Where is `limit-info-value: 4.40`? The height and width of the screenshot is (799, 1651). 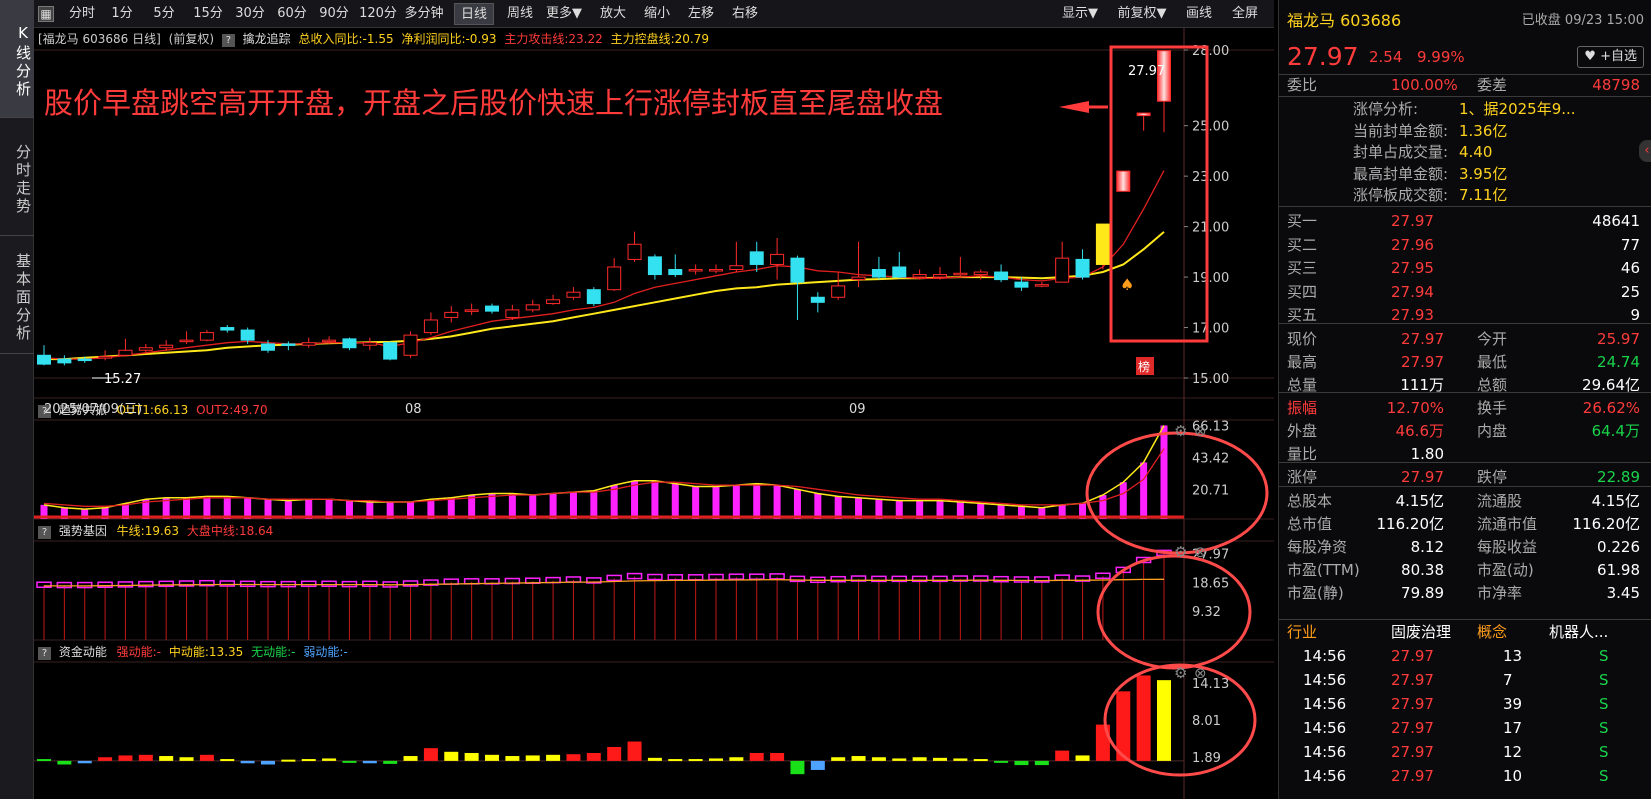
limit-info-value: 4.40 is located at coordinates (1476, 152).